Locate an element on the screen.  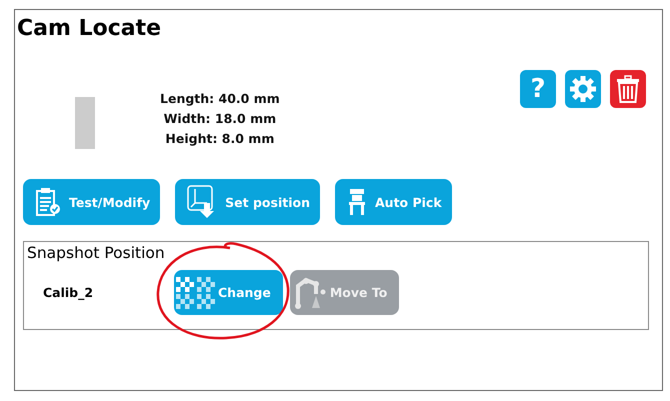
change-button: Change is located at coordinates (228, 292).